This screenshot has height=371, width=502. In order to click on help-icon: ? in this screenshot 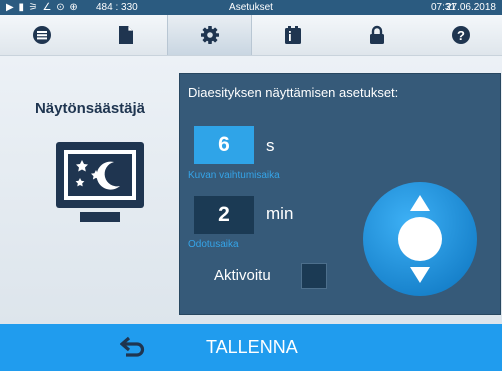, I will do `click(460, 35)`.